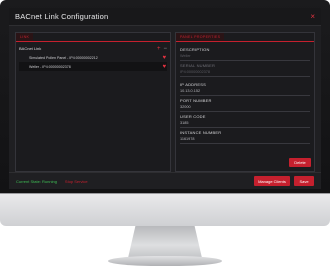 The height and width of the screenshot is (276, 330). What do you see at coordinates (62, 16) in the screenshot?
I see `window-title: BACnet Link Configuration` at bounding box center [62, 16].